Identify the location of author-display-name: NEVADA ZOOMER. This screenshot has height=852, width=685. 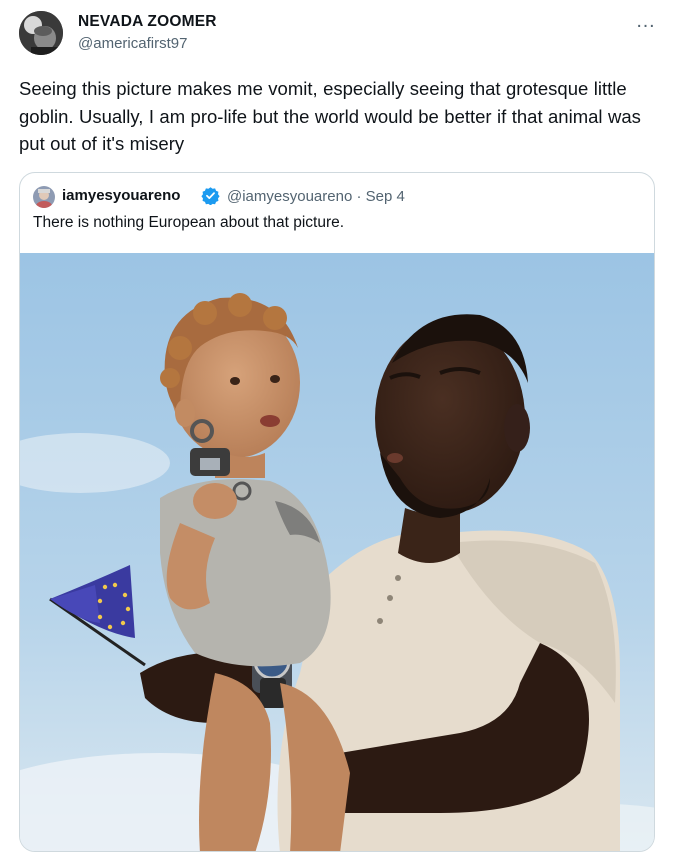
(147, 22).